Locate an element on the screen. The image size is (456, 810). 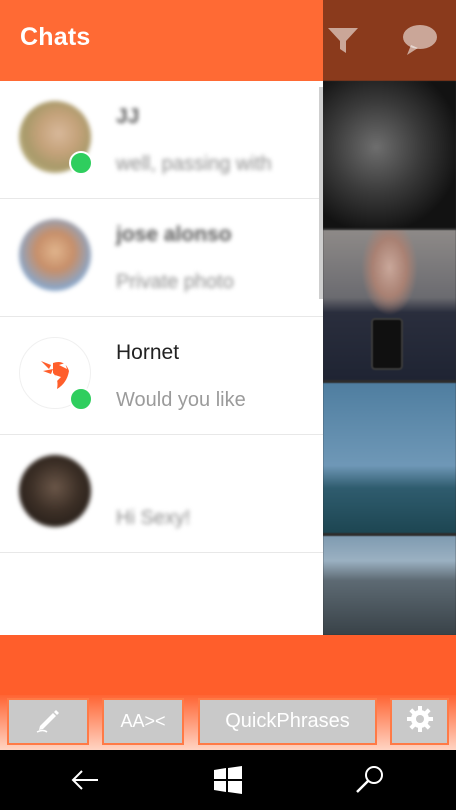
text-size-button: AA>< is located at coordinates (143, 721).